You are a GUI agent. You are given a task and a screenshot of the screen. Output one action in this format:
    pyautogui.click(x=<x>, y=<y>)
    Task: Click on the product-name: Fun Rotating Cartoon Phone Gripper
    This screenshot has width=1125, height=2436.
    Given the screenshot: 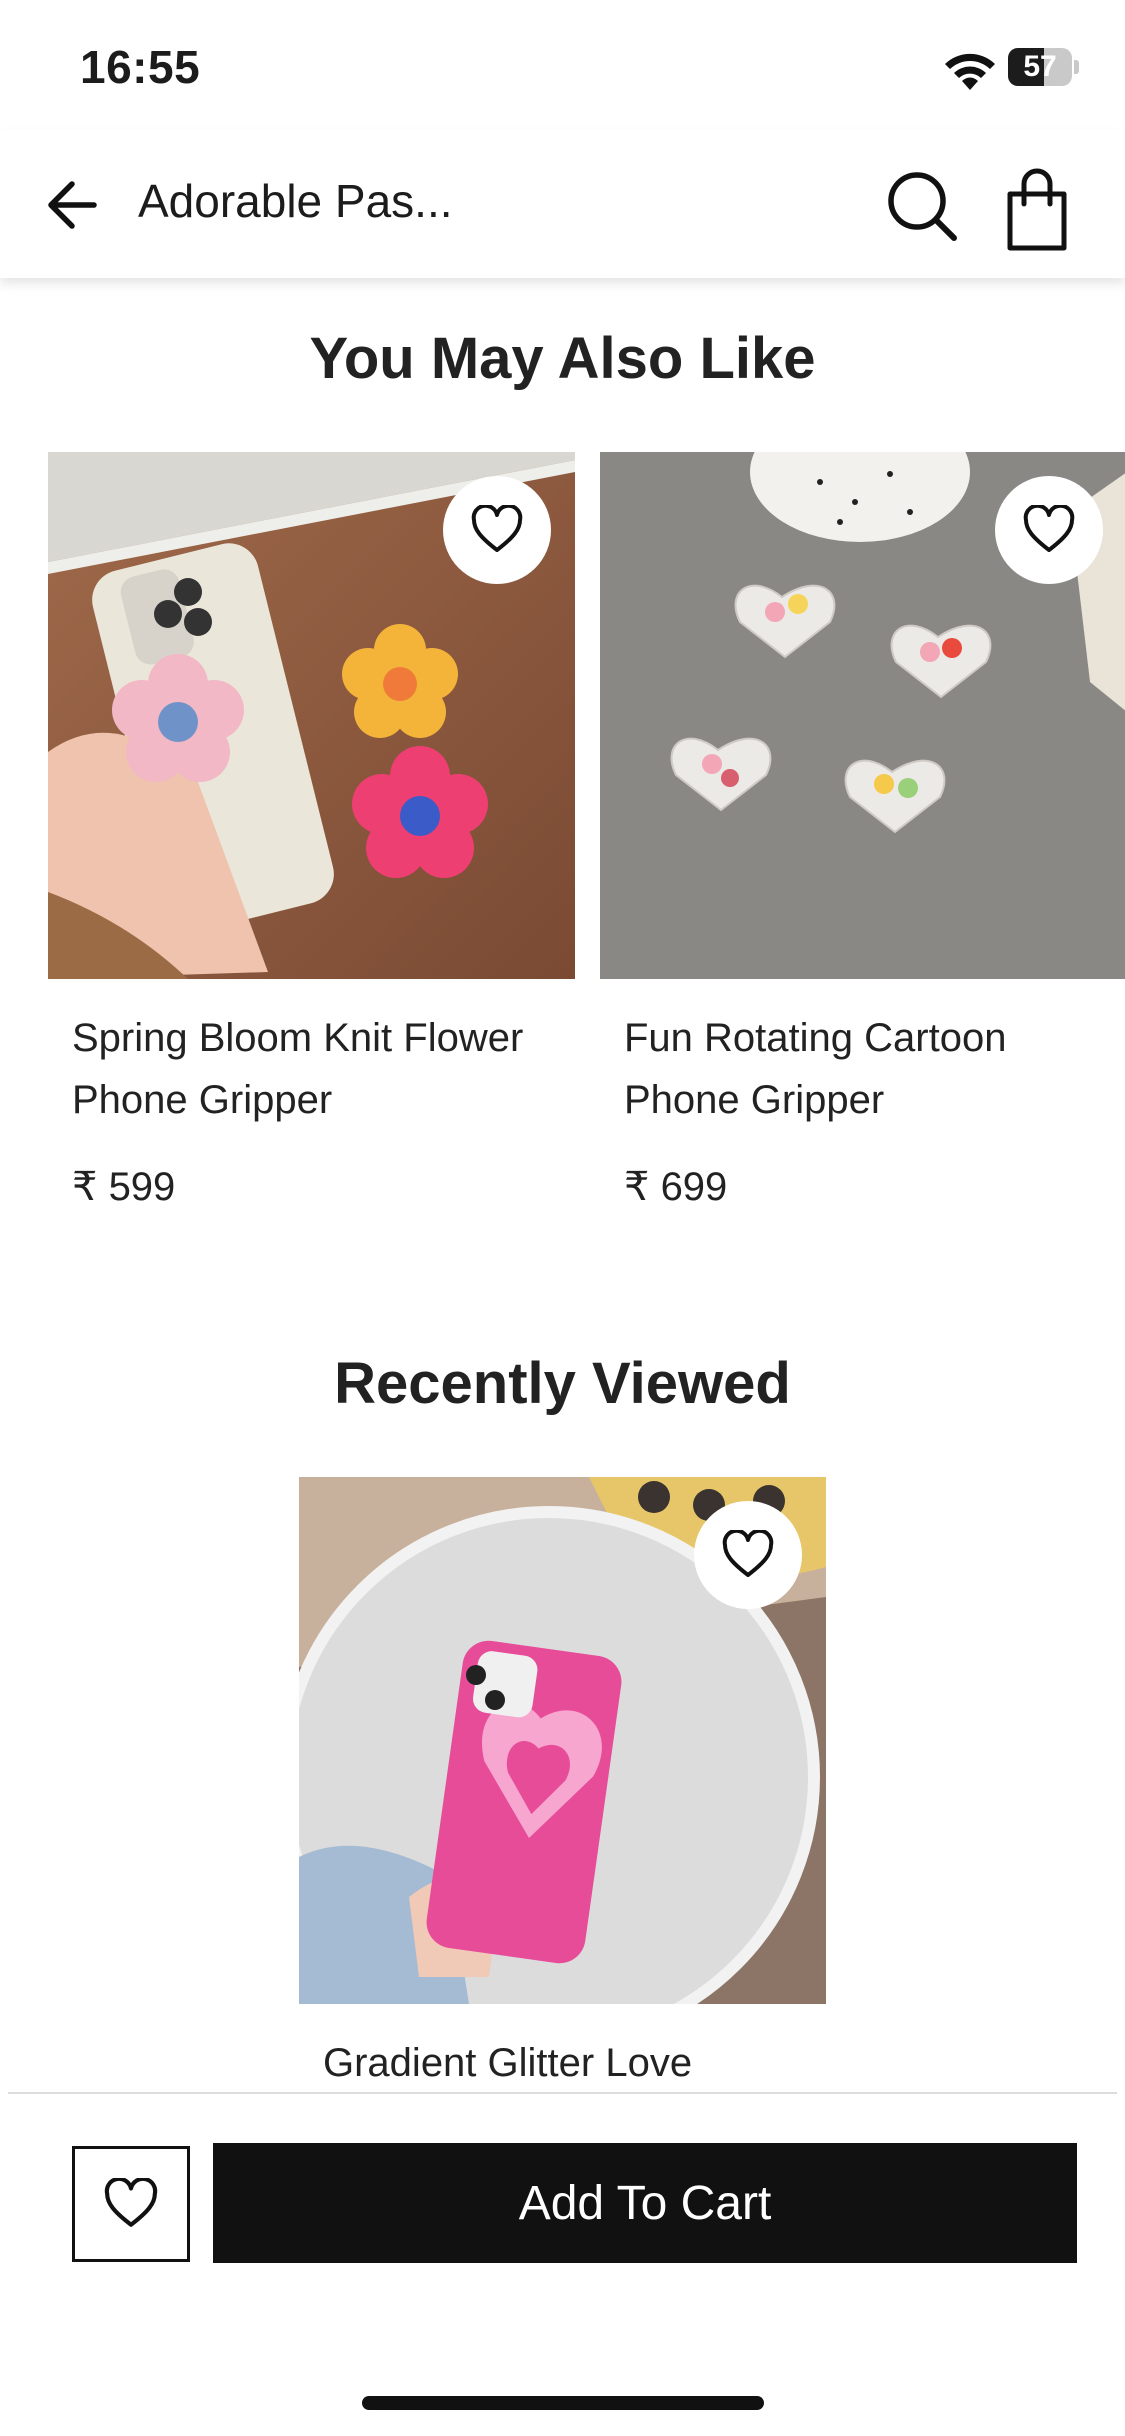 What is the action you would take?
    pyautogui.click(x=874, y=1069)
    